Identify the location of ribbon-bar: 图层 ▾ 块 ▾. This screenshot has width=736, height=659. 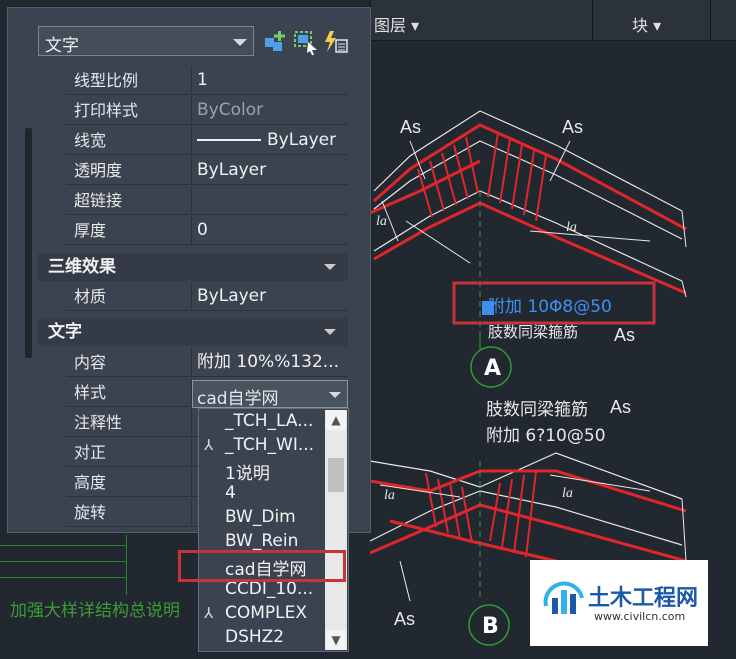
(553, 20).